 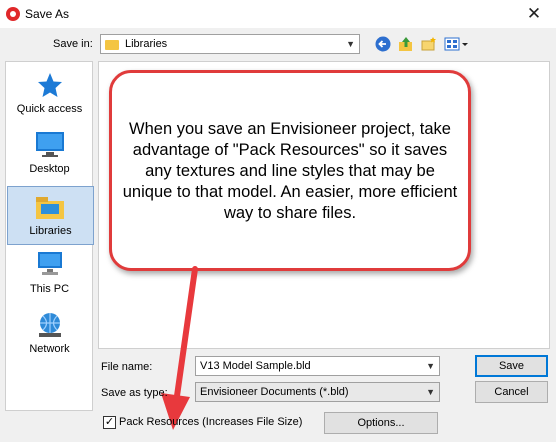 What do you see at coordinates (127, 367) in the screenshot?
I see `file-name-label: File name:` at bounding box center [127, 367].